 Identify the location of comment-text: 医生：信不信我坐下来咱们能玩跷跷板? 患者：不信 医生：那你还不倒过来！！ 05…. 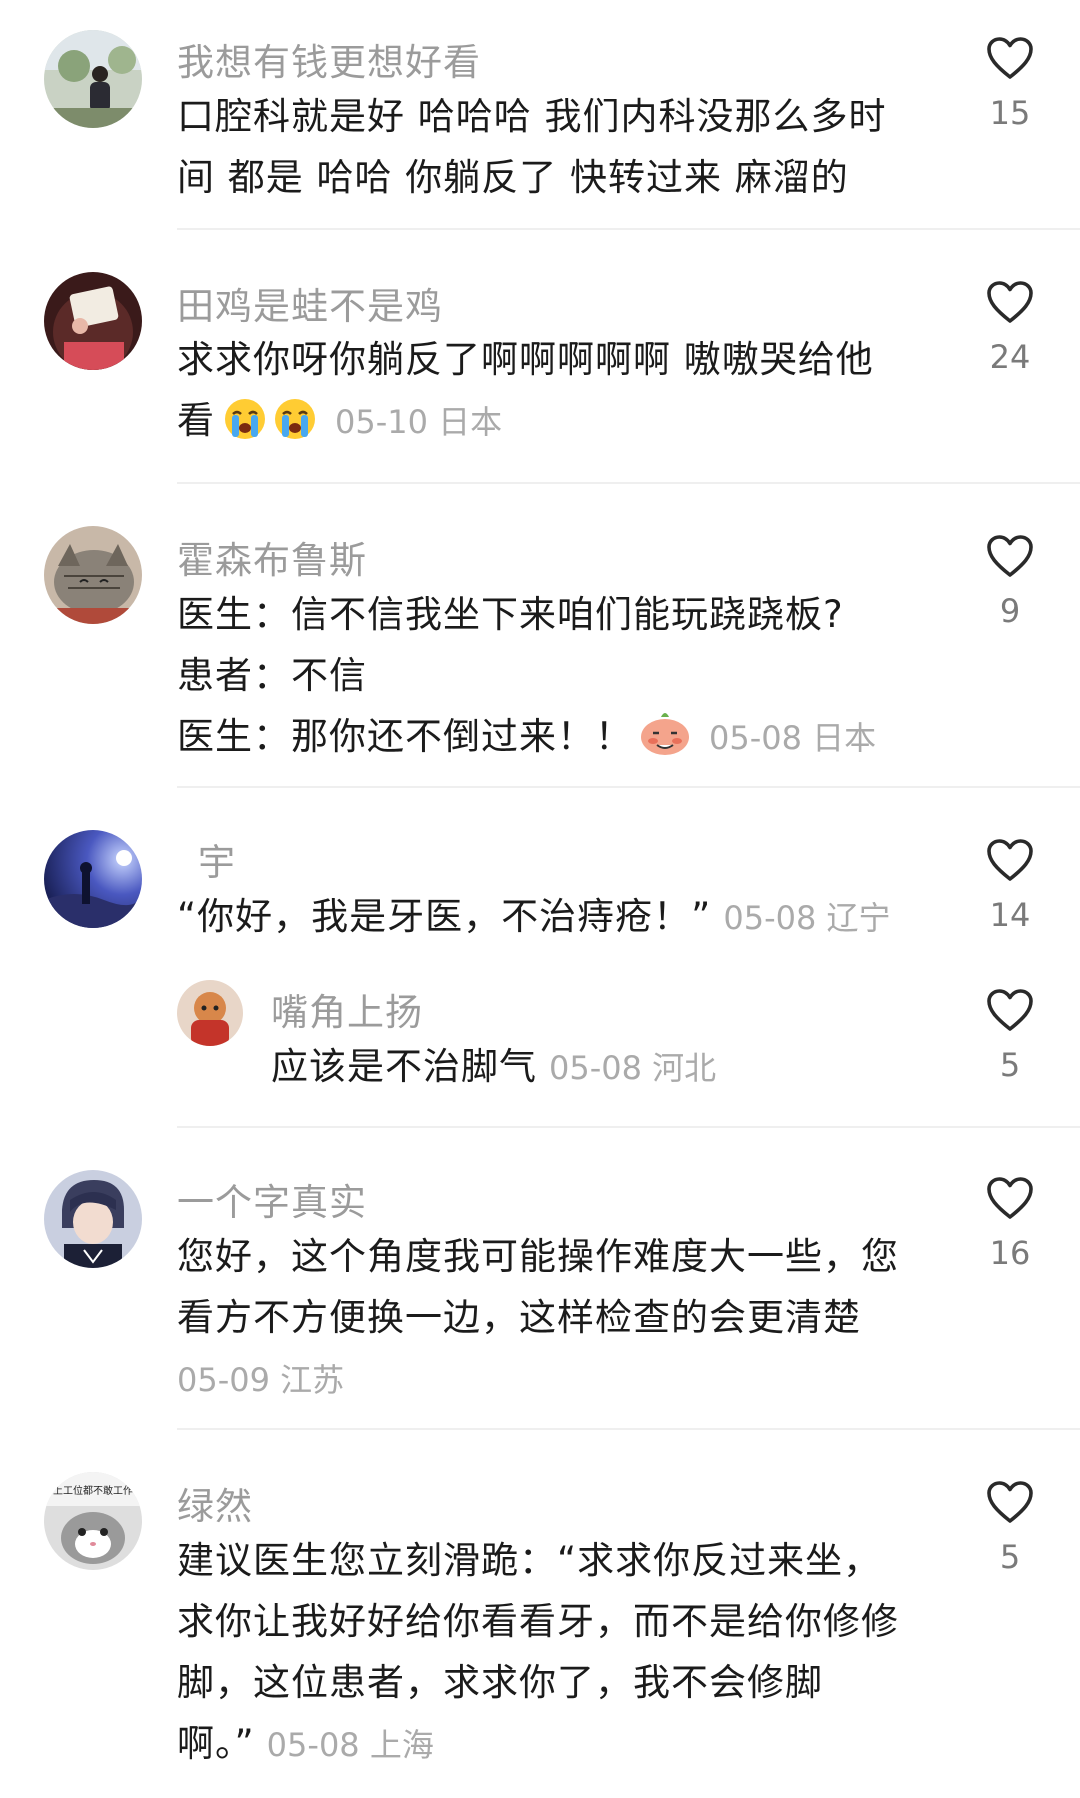
(527, 675).